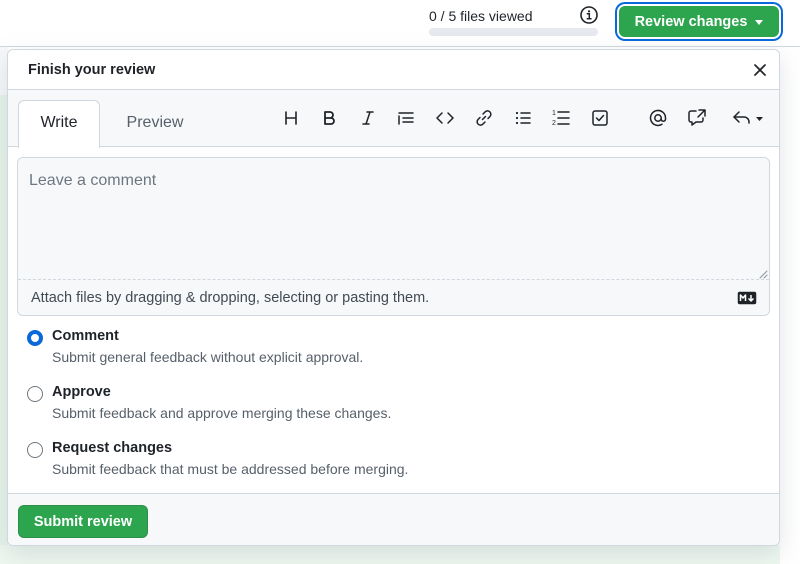 The image size is (800, 564). I want to click on comment-radio, so click(35, 338).